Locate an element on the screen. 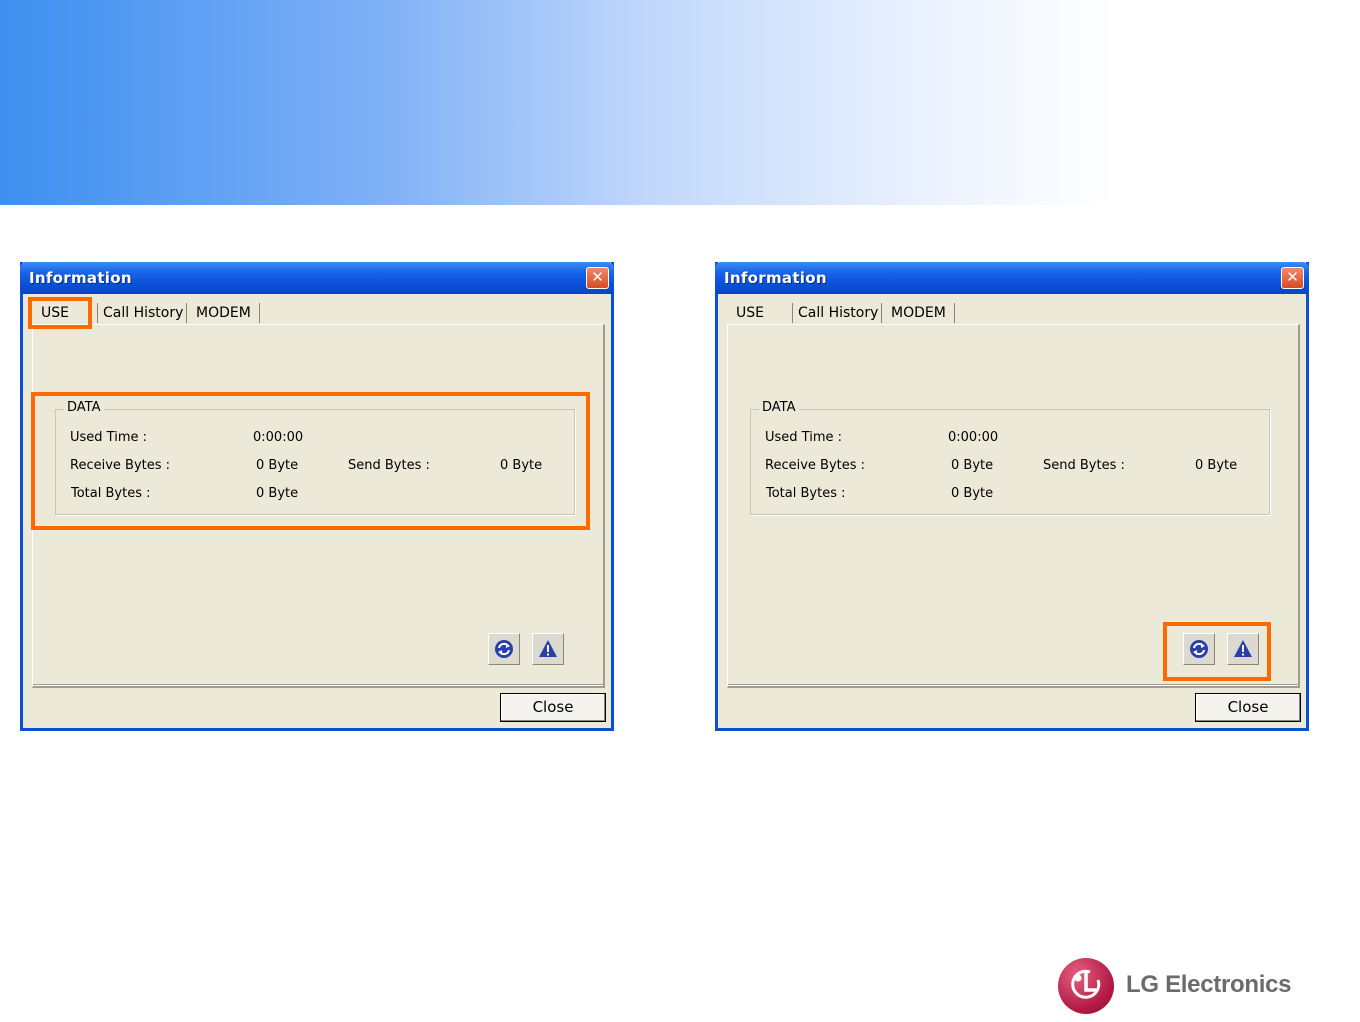 This screenshot has height=1022, width=1360. lg-logo-text: LG Electronics is located at coordinates (1209, 984).